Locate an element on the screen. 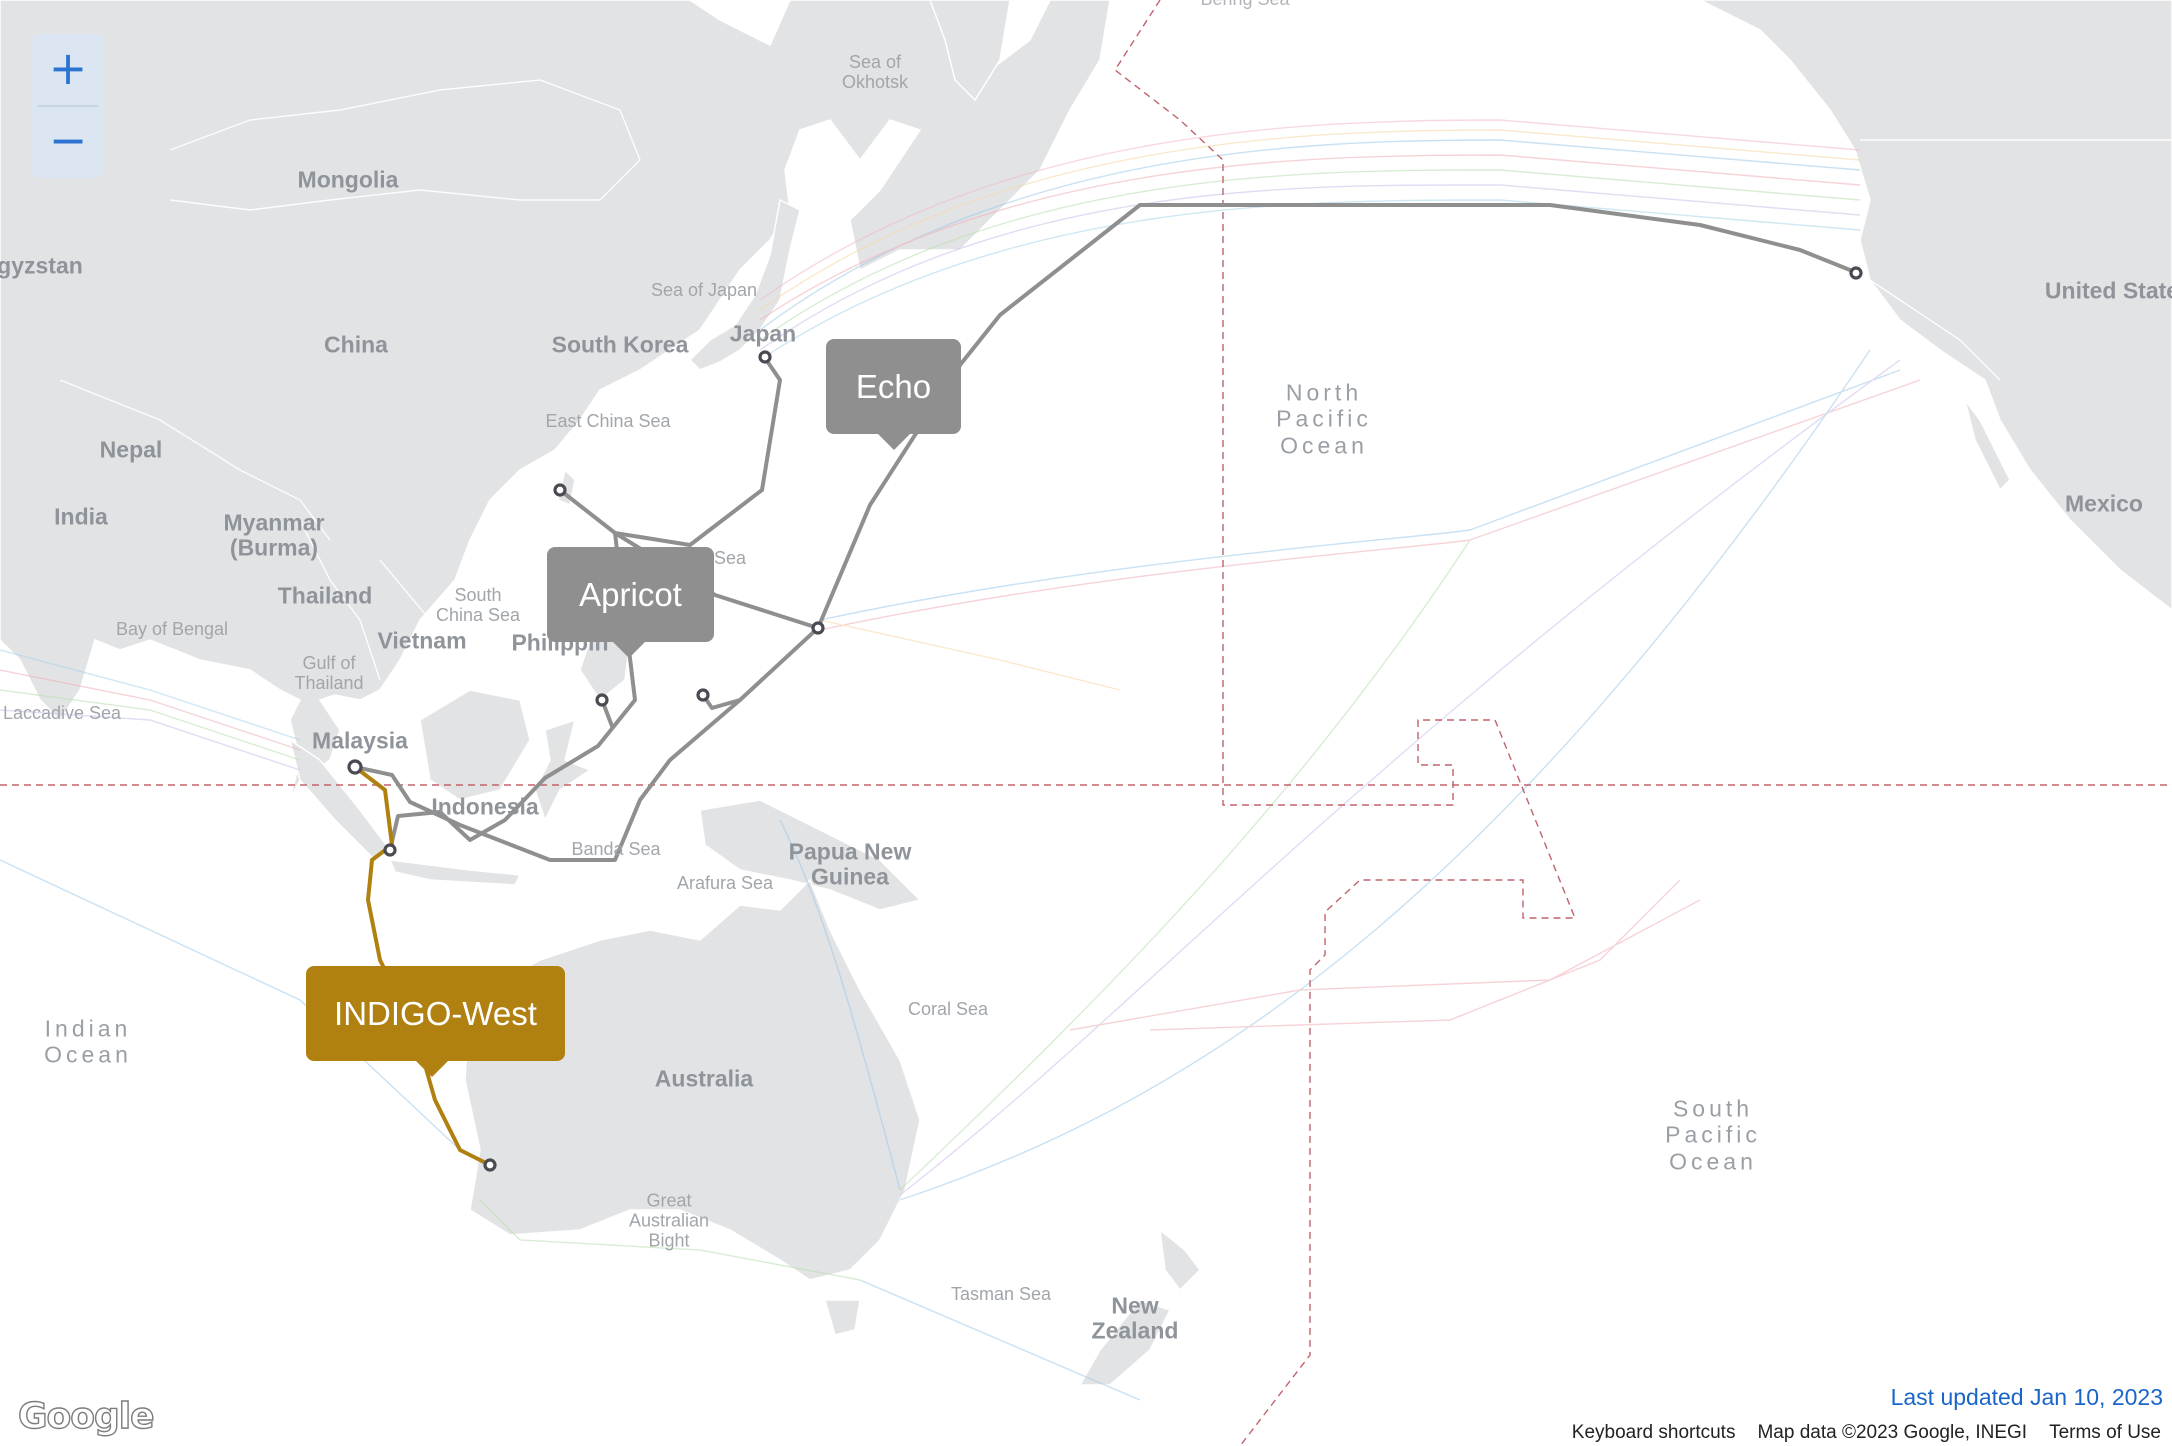 The height and width of the screenshot is (1446, 2172). label-china: China is located at coordinates (356, 344).